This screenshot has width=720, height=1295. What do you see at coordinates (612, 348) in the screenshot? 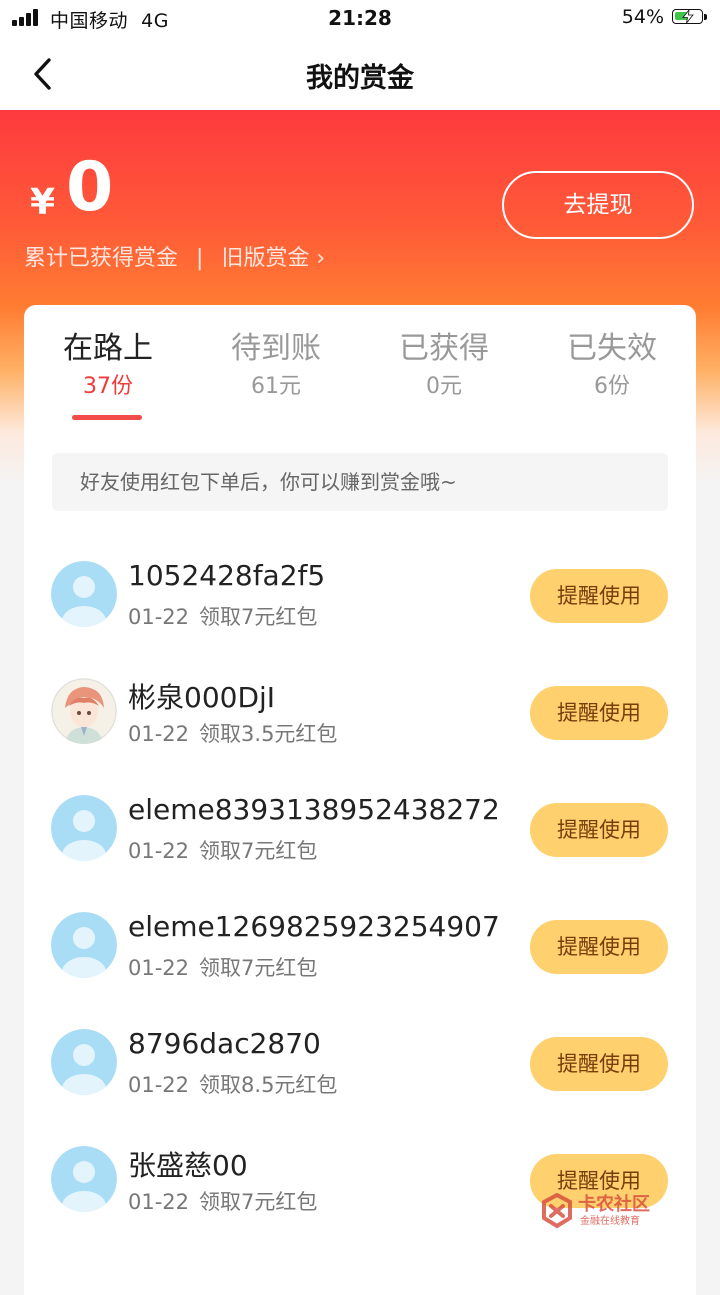
I see `tab-label: 已失效` at bounding box center [612, 348].